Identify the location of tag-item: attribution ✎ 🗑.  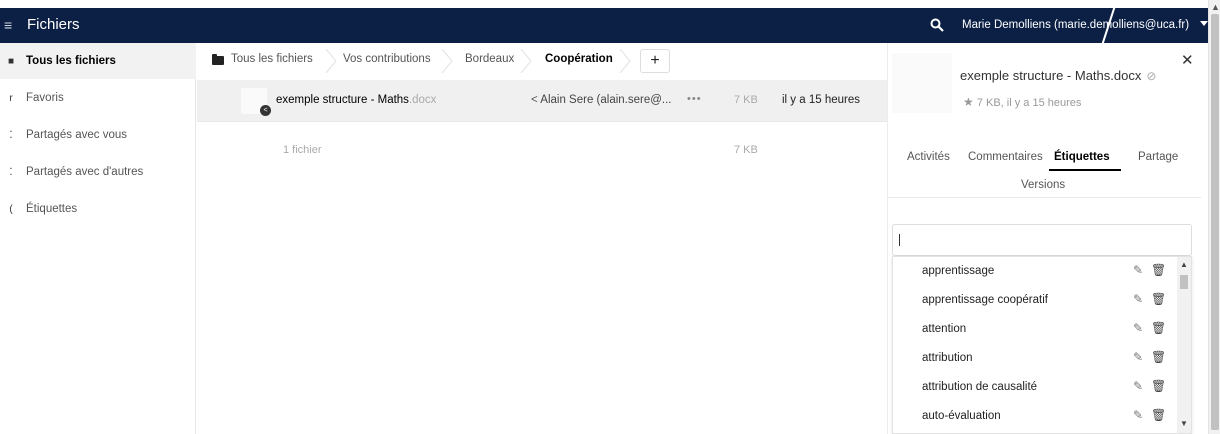
(1034, 358).